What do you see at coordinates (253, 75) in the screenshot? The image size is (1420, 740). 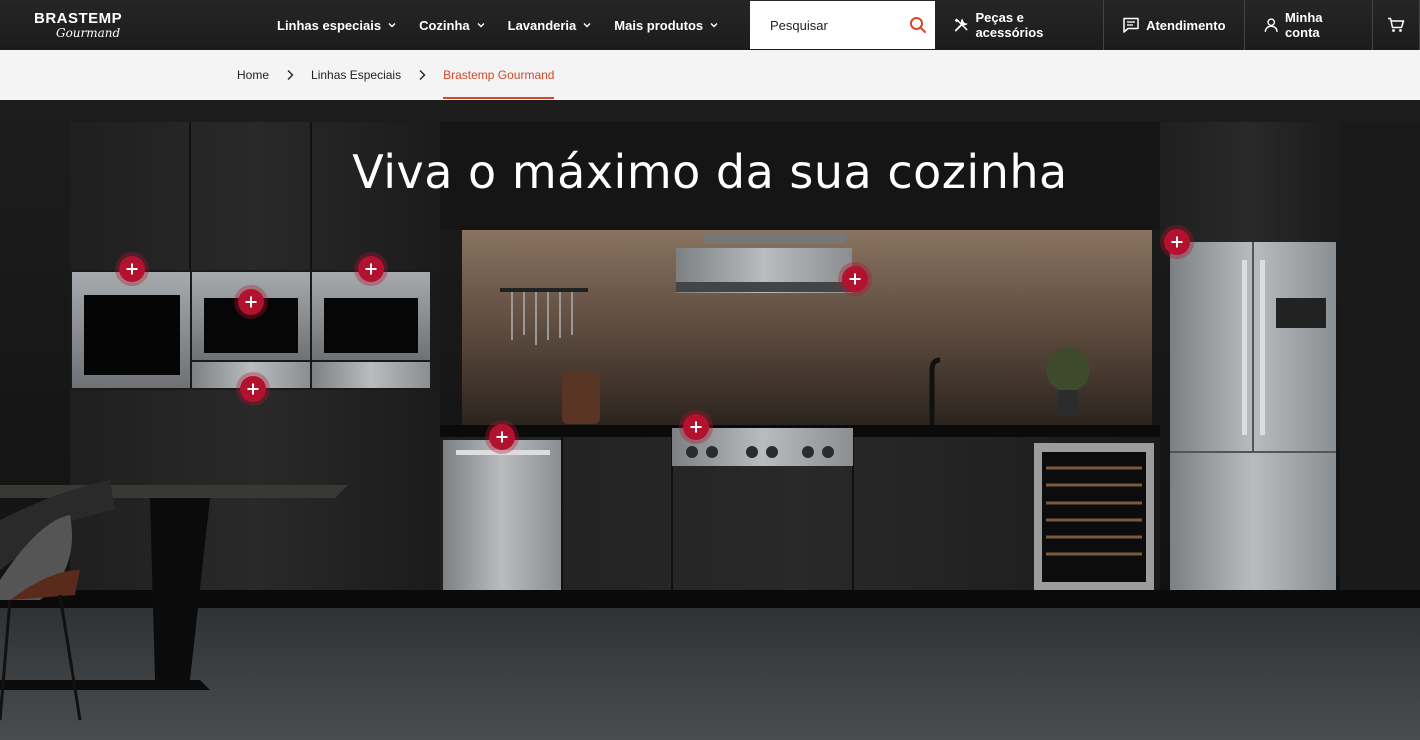 I see `breadcrumb-home: Home` at bounding box center [253, 75].